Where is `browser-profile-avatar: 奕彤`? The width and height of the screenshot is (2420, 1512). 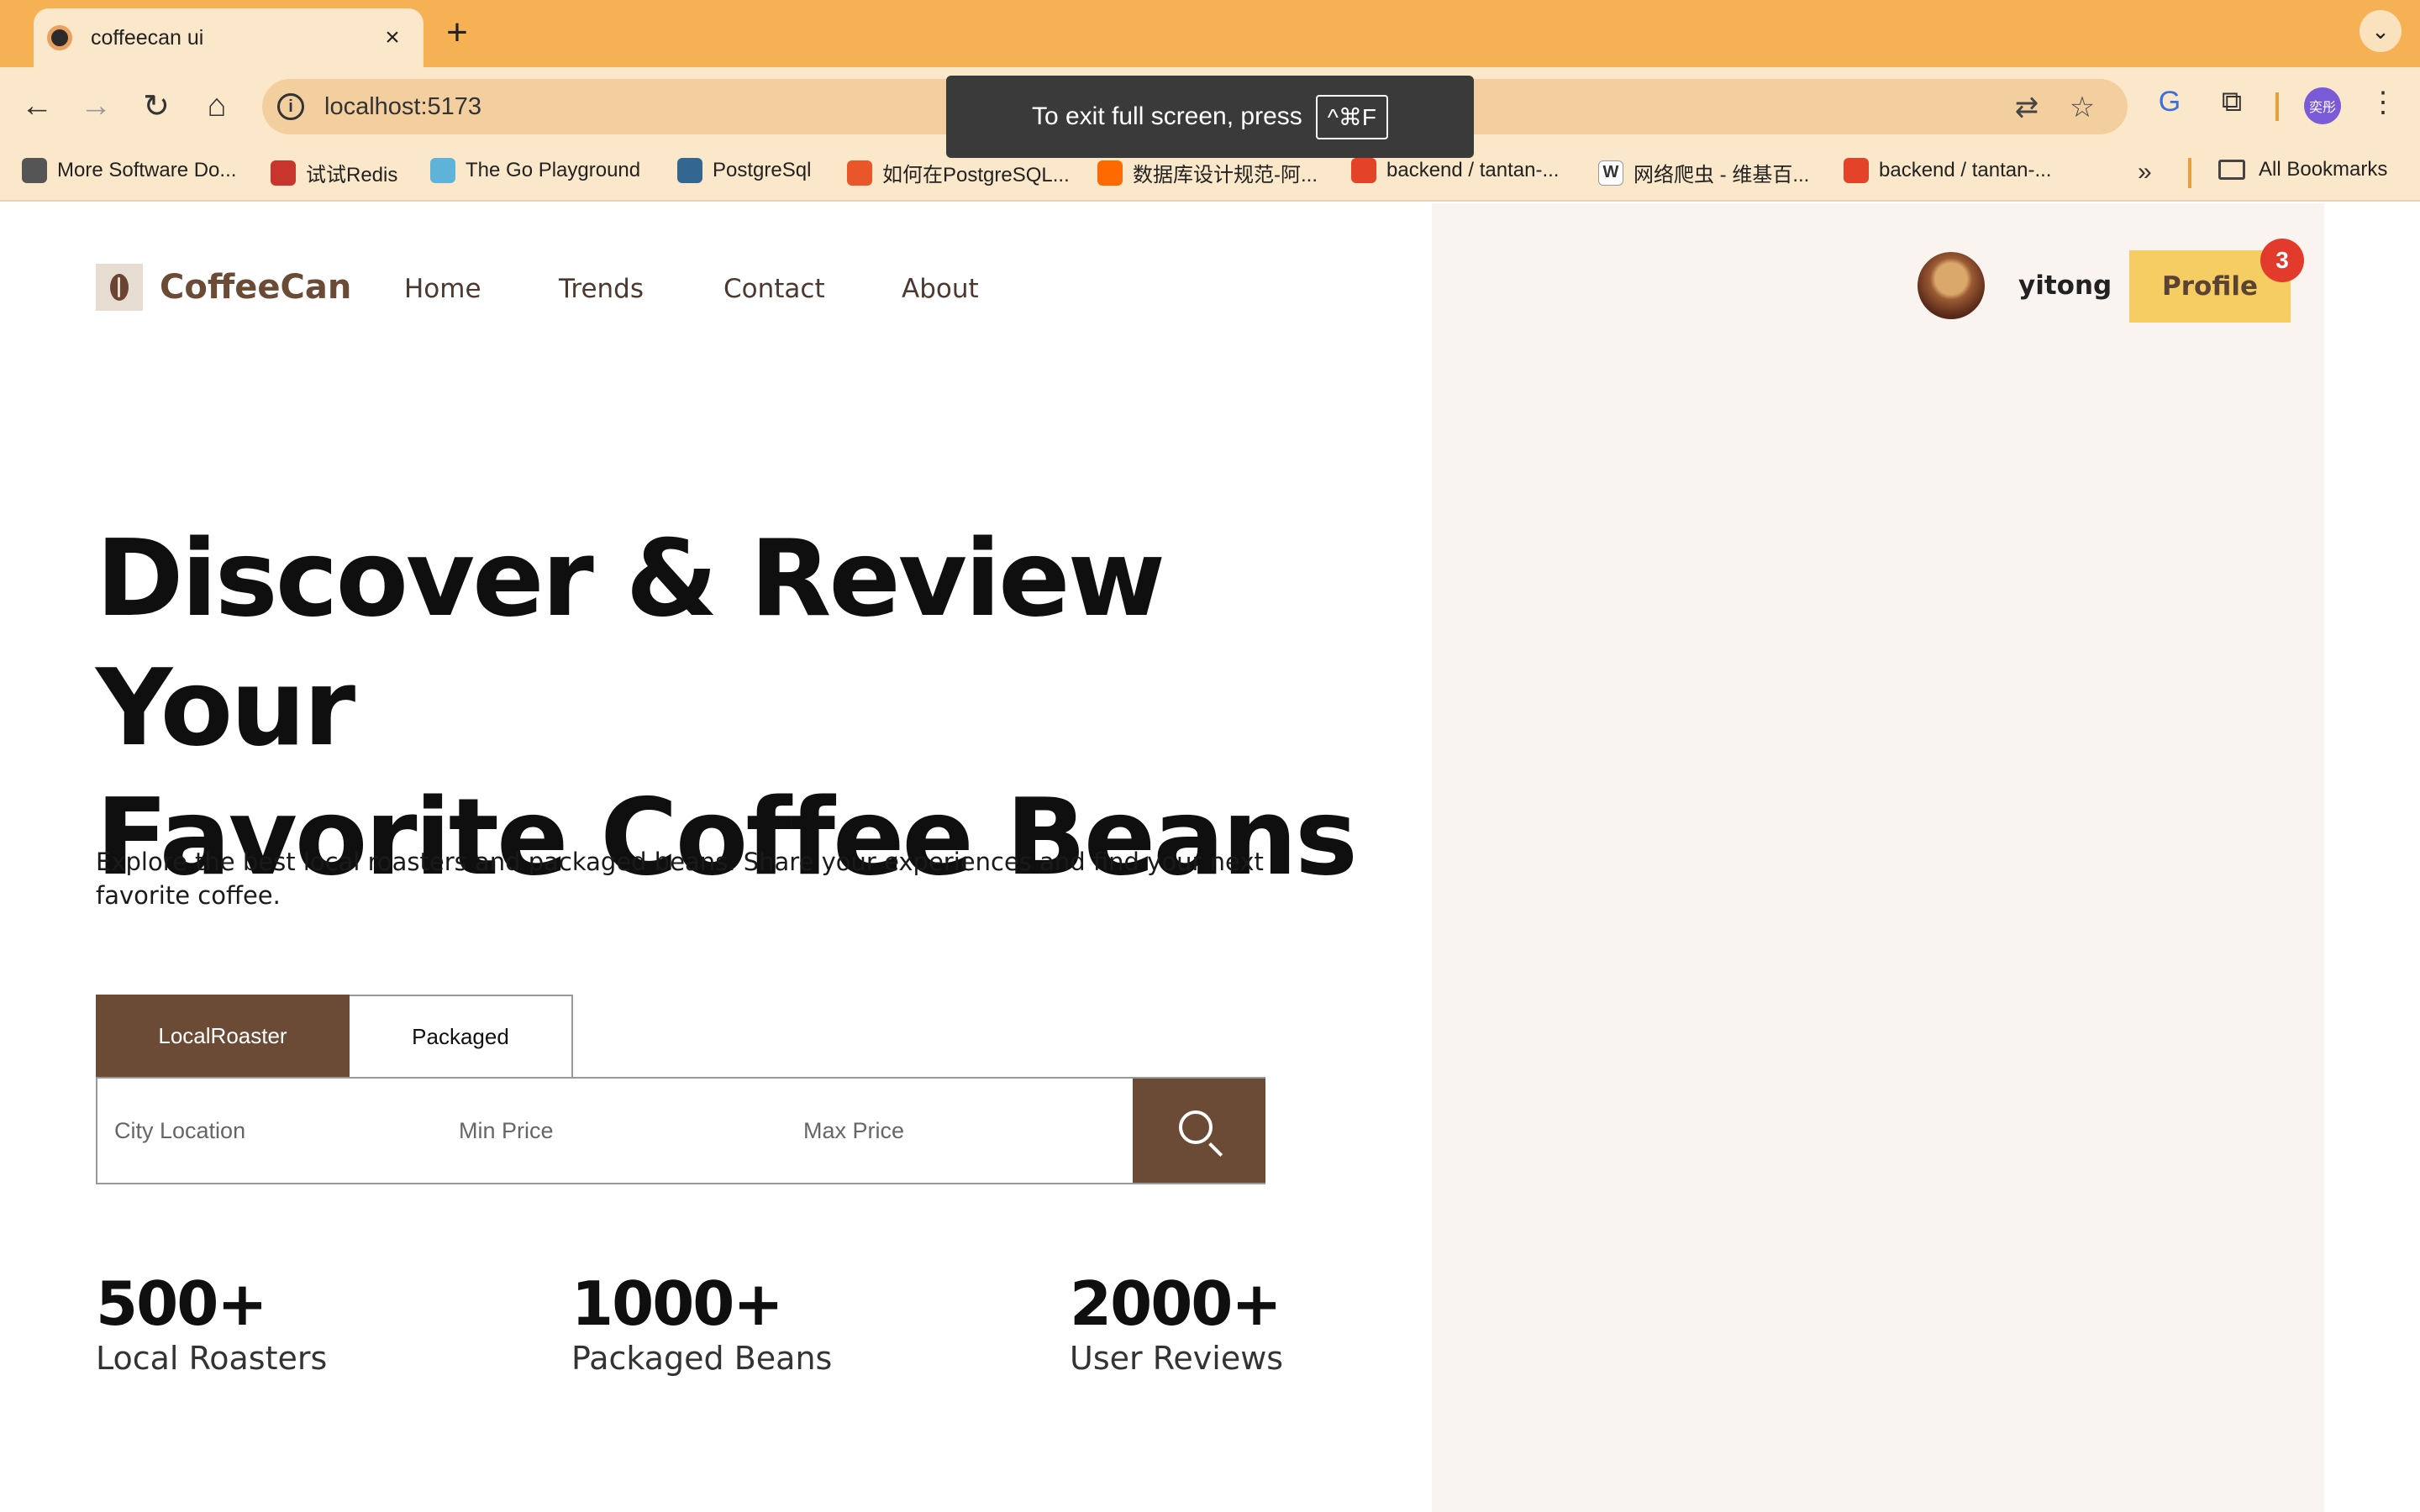 browser-profile-avatar: 奕彤 is located at coordinates (2323, 105).